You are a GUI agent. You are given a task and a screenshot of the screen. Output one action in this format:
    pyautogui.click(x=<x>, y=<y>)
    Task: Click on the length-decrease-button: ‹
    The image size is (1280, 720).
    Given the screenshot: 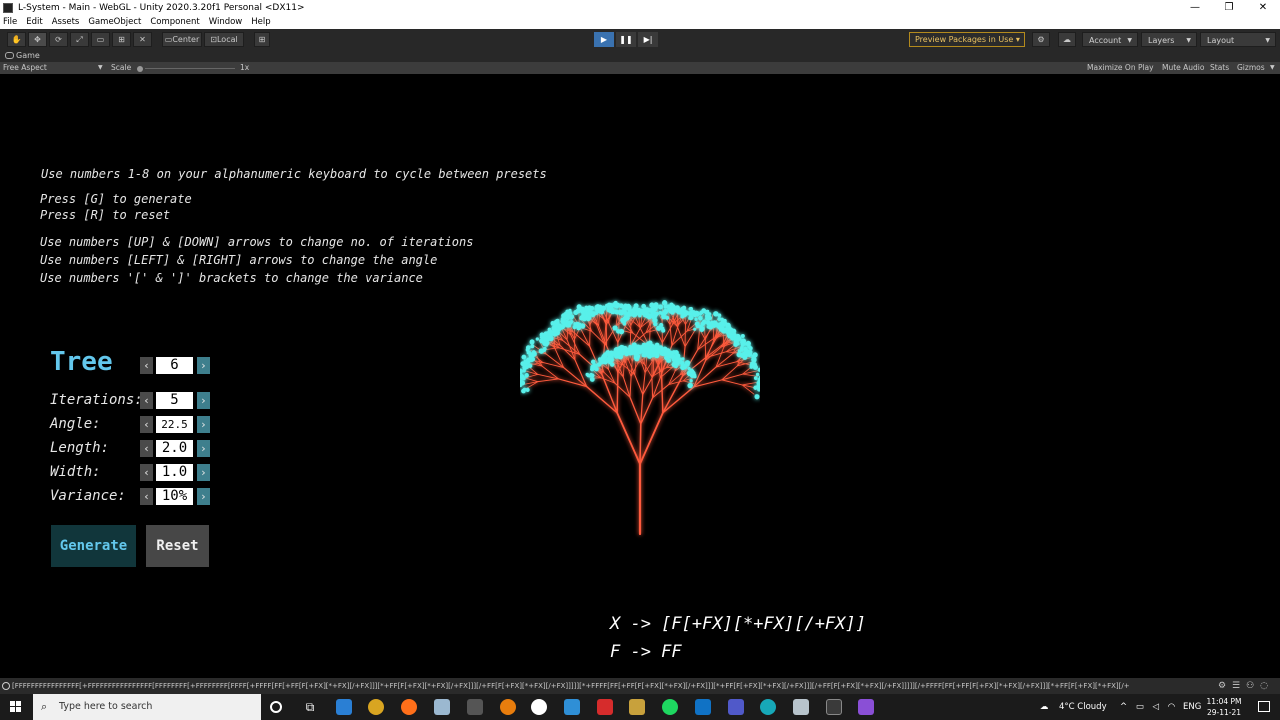 What is the action you would take?
    pyautogui.click(x=146, y=448)
    